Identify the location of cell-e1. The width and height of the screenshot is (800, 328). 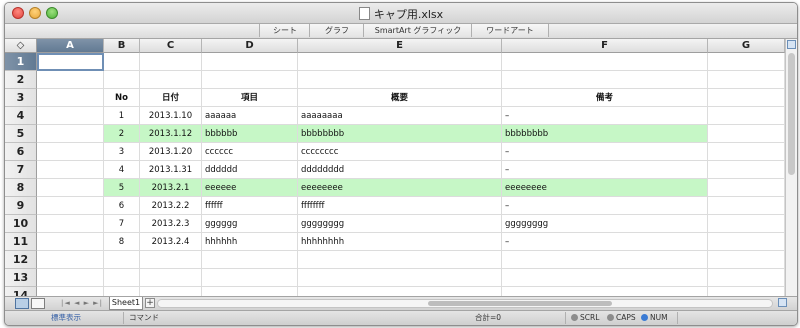
(400, 62).